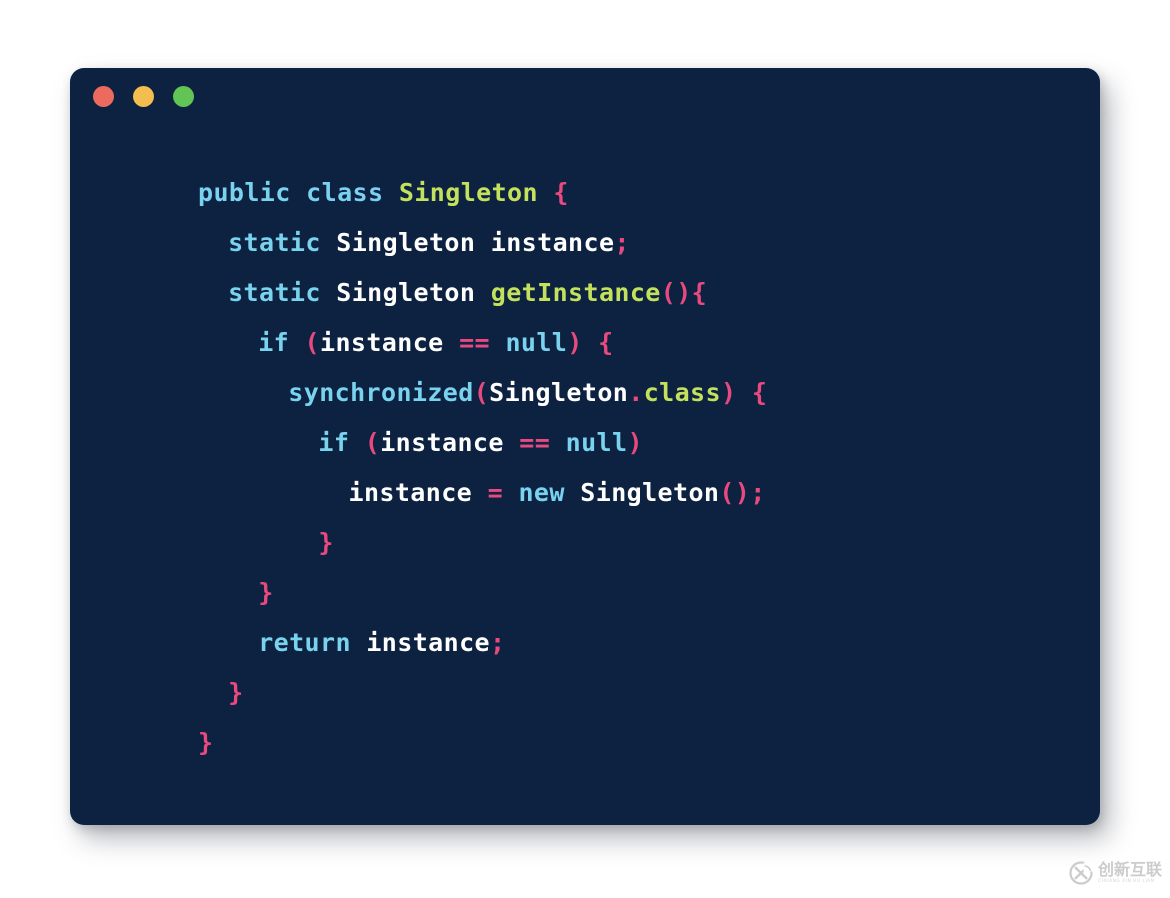 Image resolution: width=1170 pixels, height=898 pixels. Describe the element at coordinates (649, 443) in the screenshot. I see `code-line: if (instance == null)` at that location.